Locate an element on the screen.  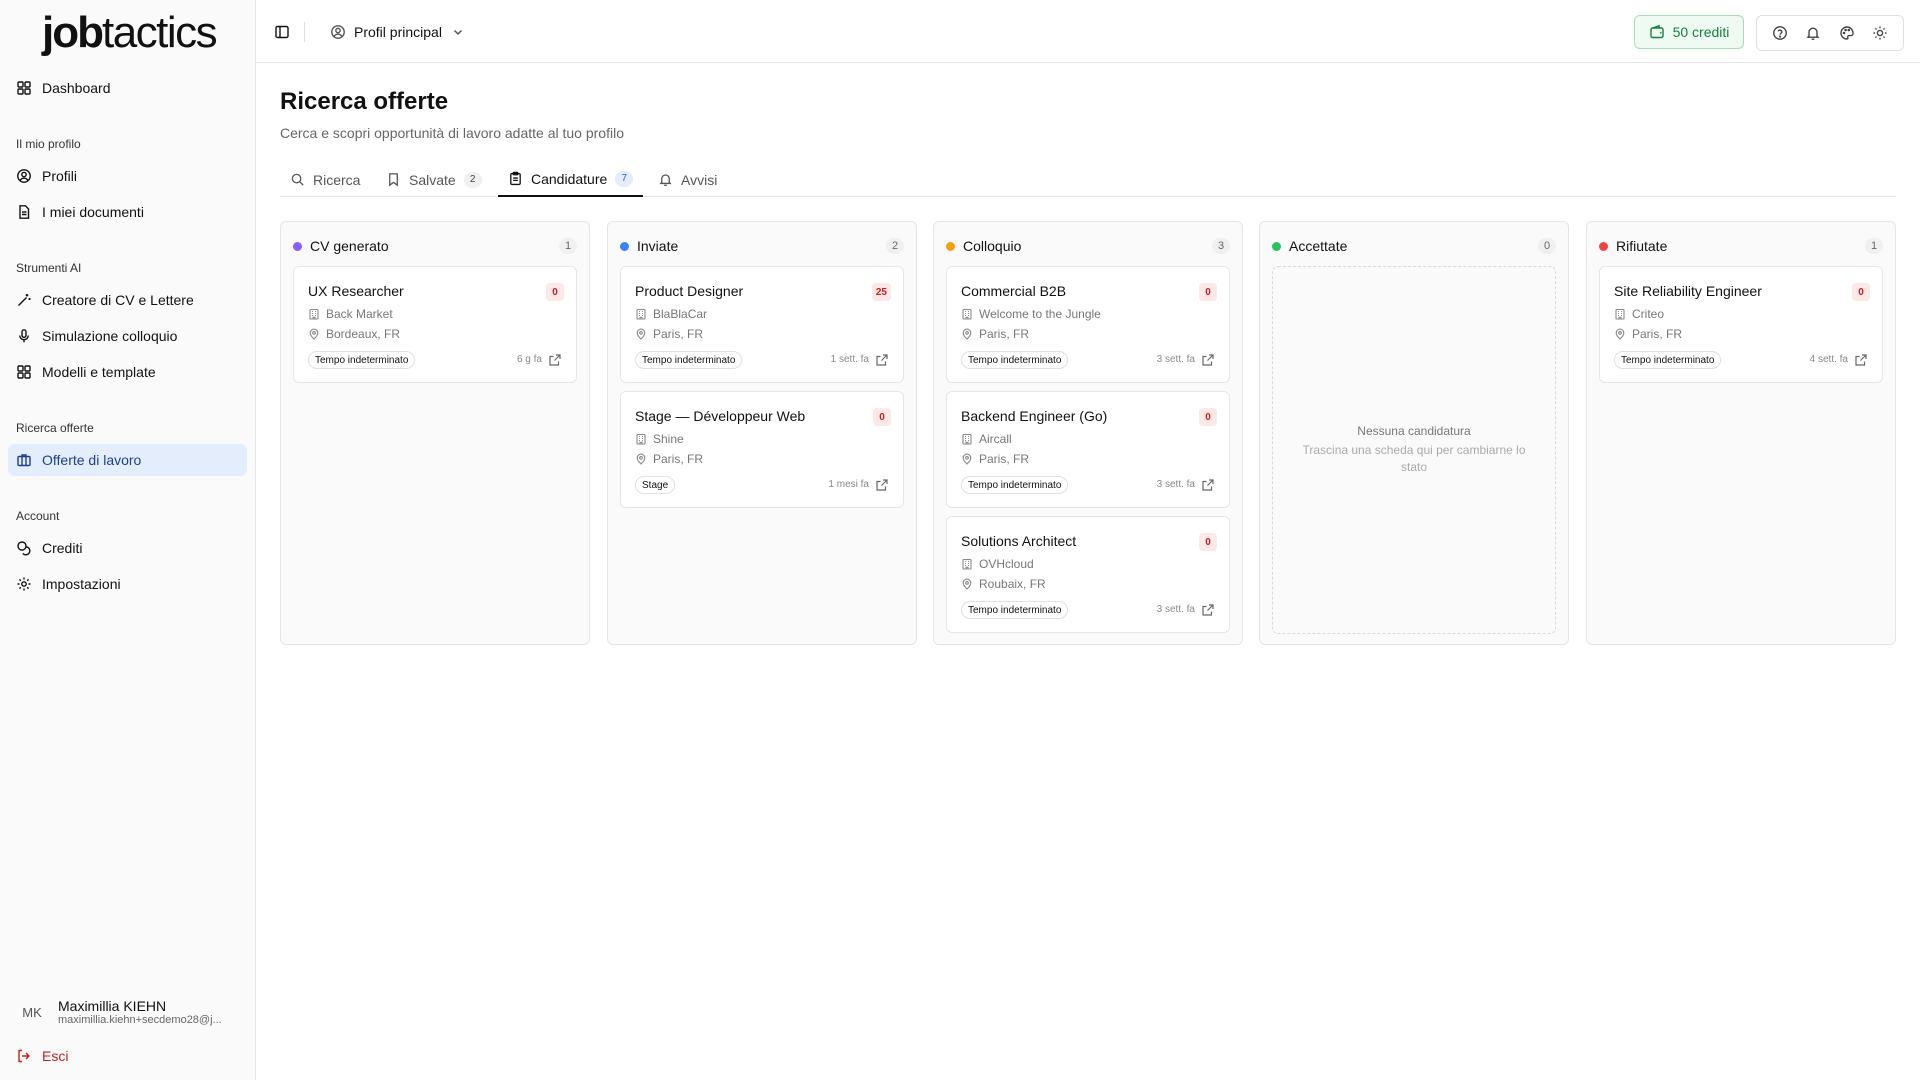
location: Roubaix, FR is located at coordinates (1003, 584).